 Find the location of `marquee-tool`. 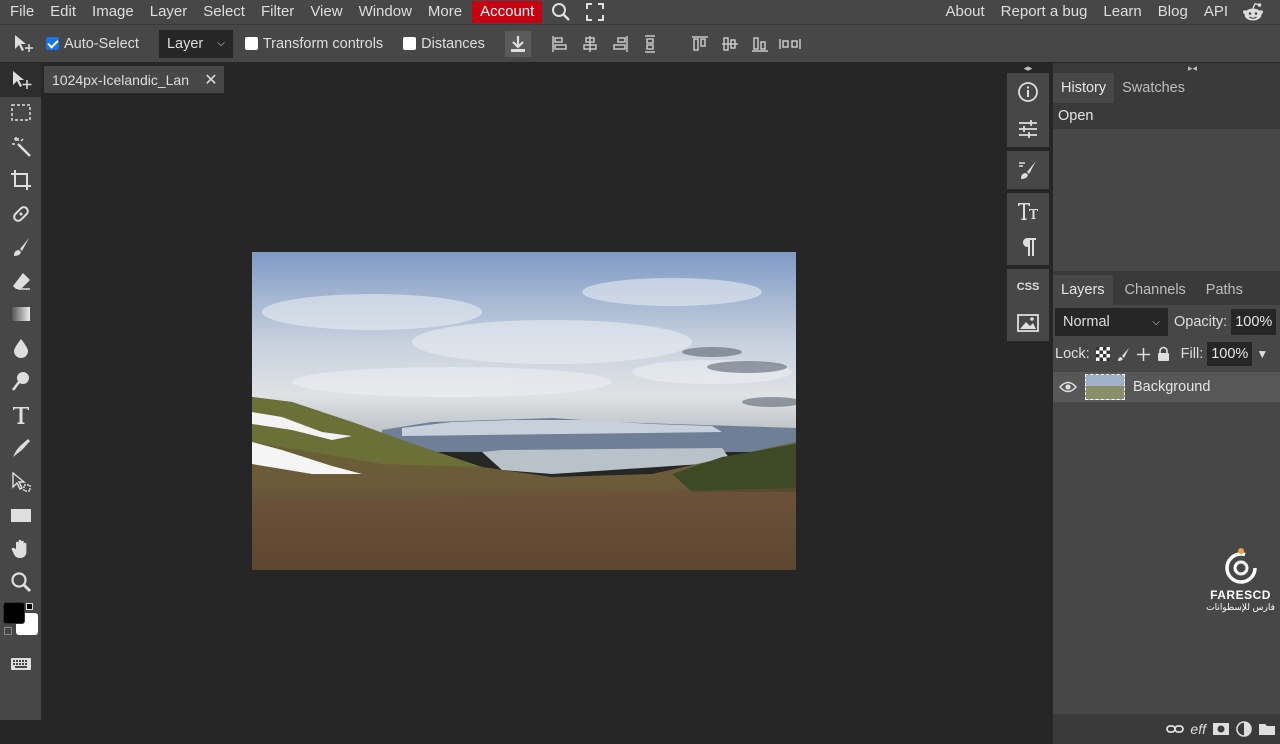

marquee-tool is located at coordinates (20, 114).